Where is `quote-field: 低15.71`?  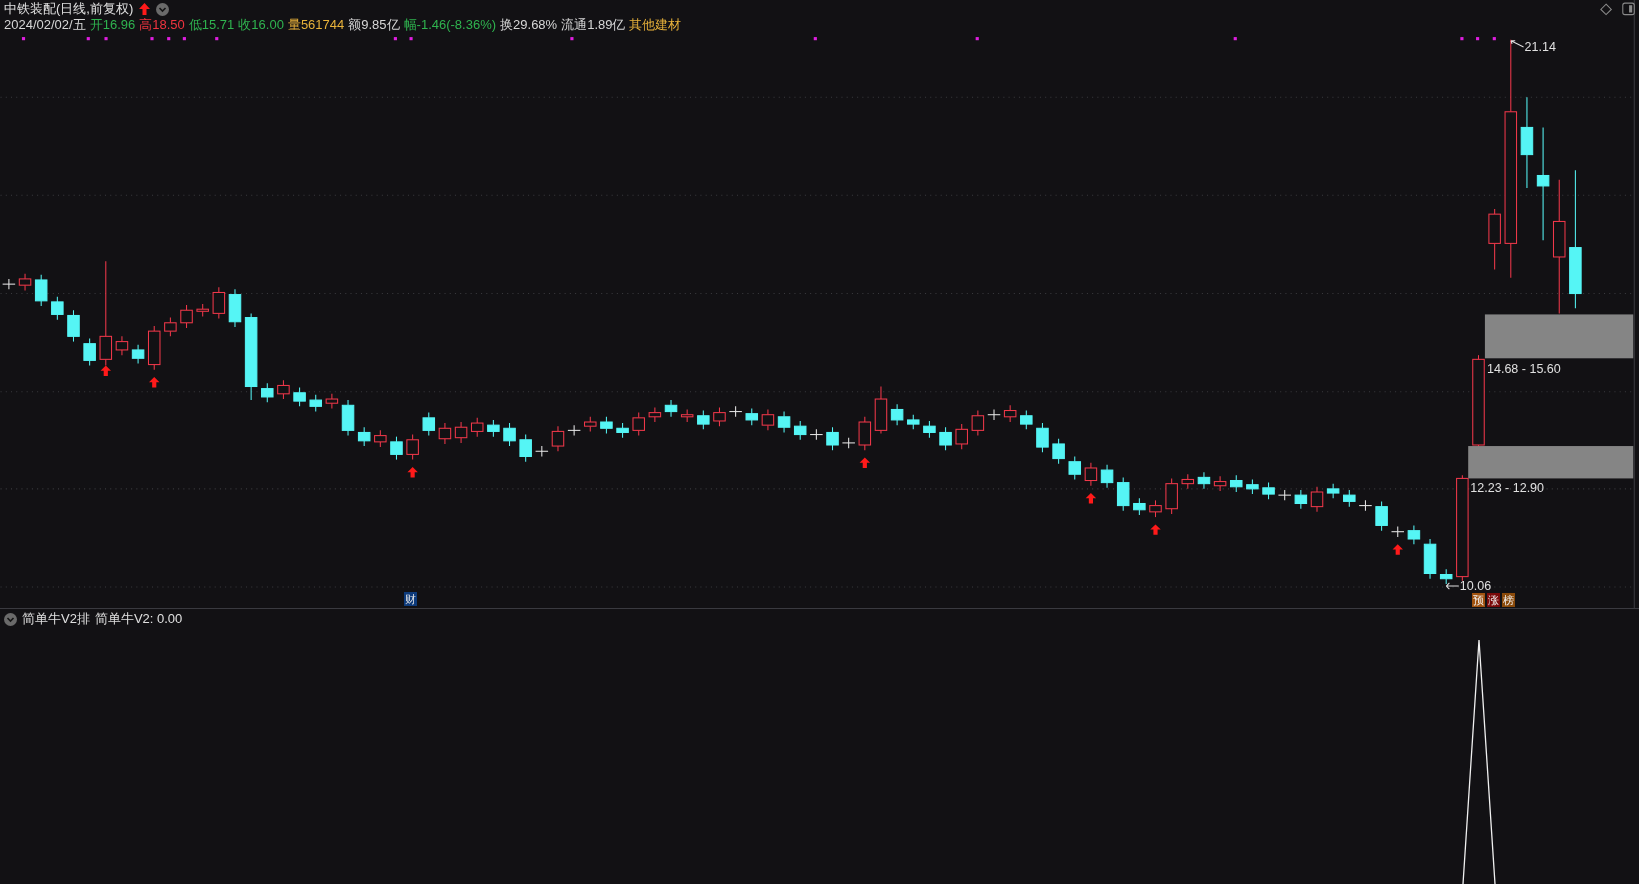
quote-field: 低15.71 is located at coordinates (211, 25).